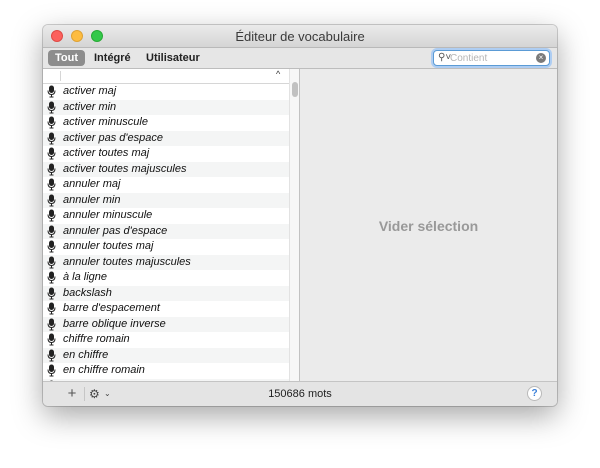 The width and height of the screenshot is (600, 468). I want to click on clear-search-icon: ×, so click(541, 58).